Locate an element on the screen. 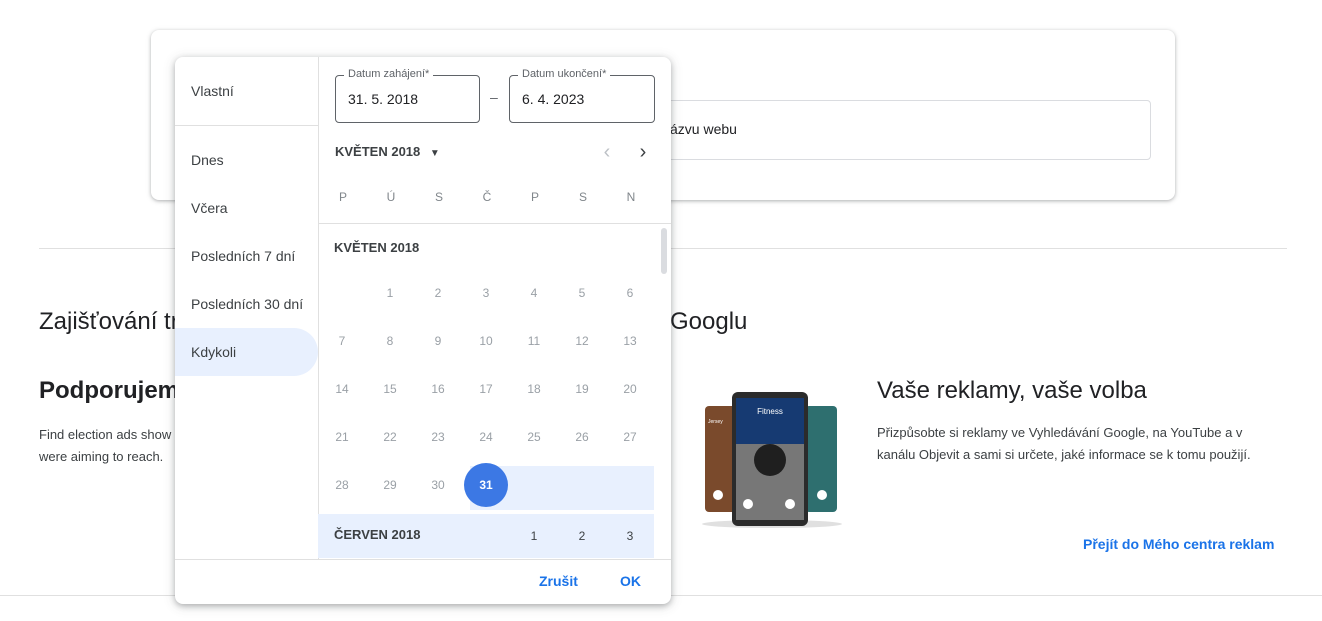 This screenshot has height=621, width=1322. calendar-day: 22 is located at coordinates (390, 437).